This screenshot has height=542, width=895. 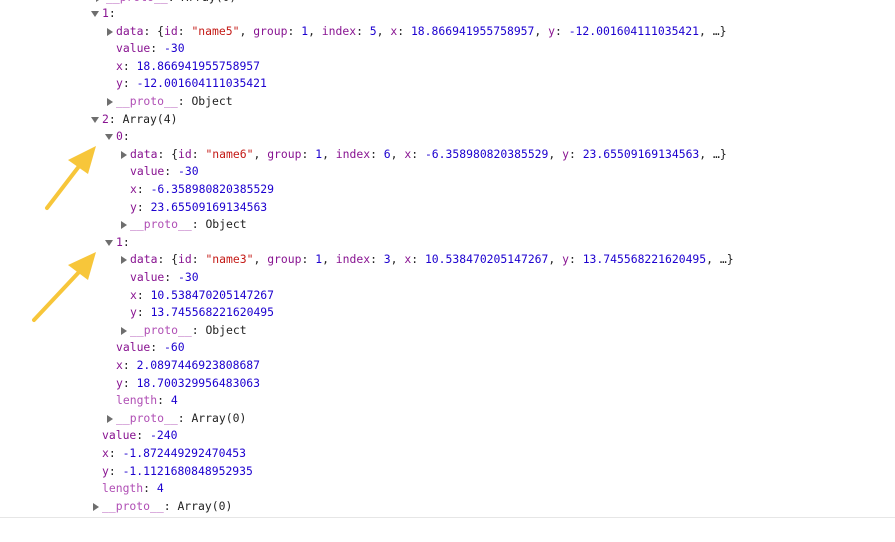 I want to click on annotation-arrows, so click(x=64, y=234).